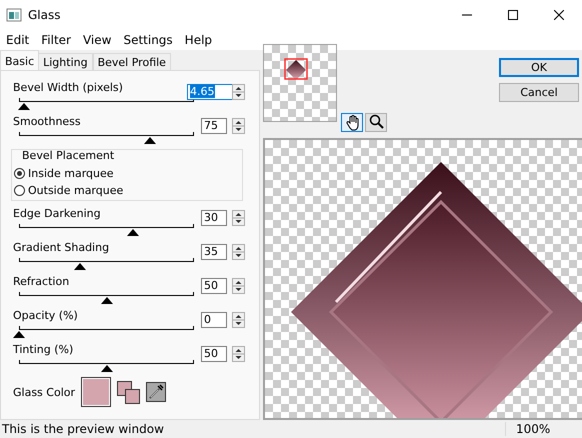  I want to click on menu-item: Help, so click(198, 40).